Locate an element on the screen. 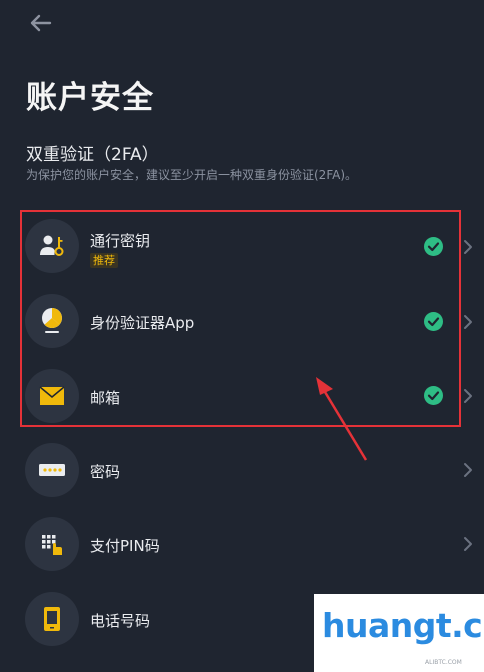 The image size is (484, 672). annotation-arrow-icon is located at coordinates (342, 419).